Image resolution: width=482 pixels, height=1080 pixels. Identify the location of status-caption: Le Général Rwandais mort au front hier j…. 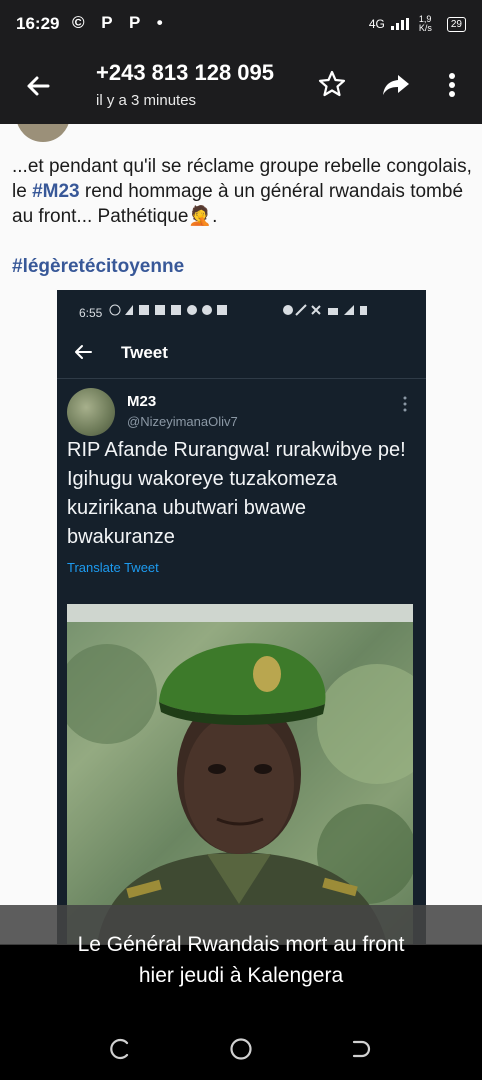
(241, 960).